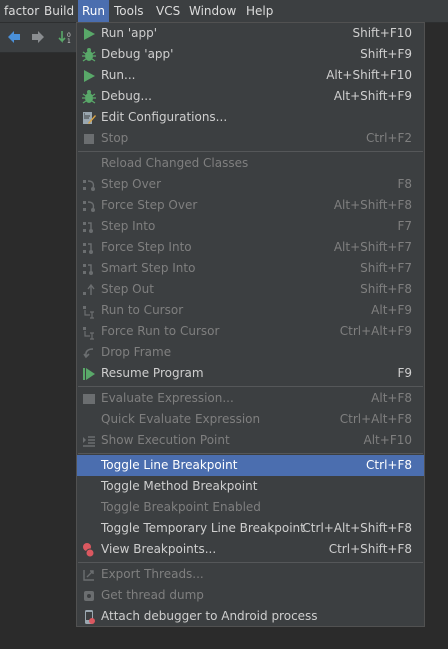 This screenshot has width=448, height=649. Describe the element at coordinates (59, 11) in the screenshot. I see `menu-build: Build` at that location.